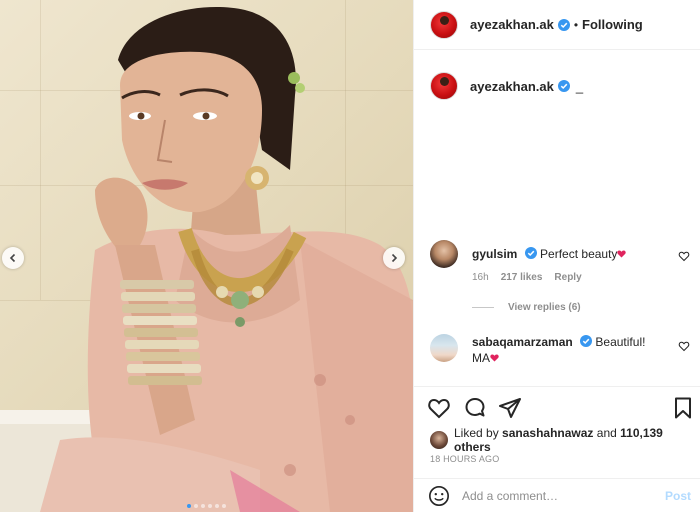  What do you see at coordinates (547, 433) in the screenshot?
I see `liker-username: sanashahnawaz` at bounding box center [547, 433].